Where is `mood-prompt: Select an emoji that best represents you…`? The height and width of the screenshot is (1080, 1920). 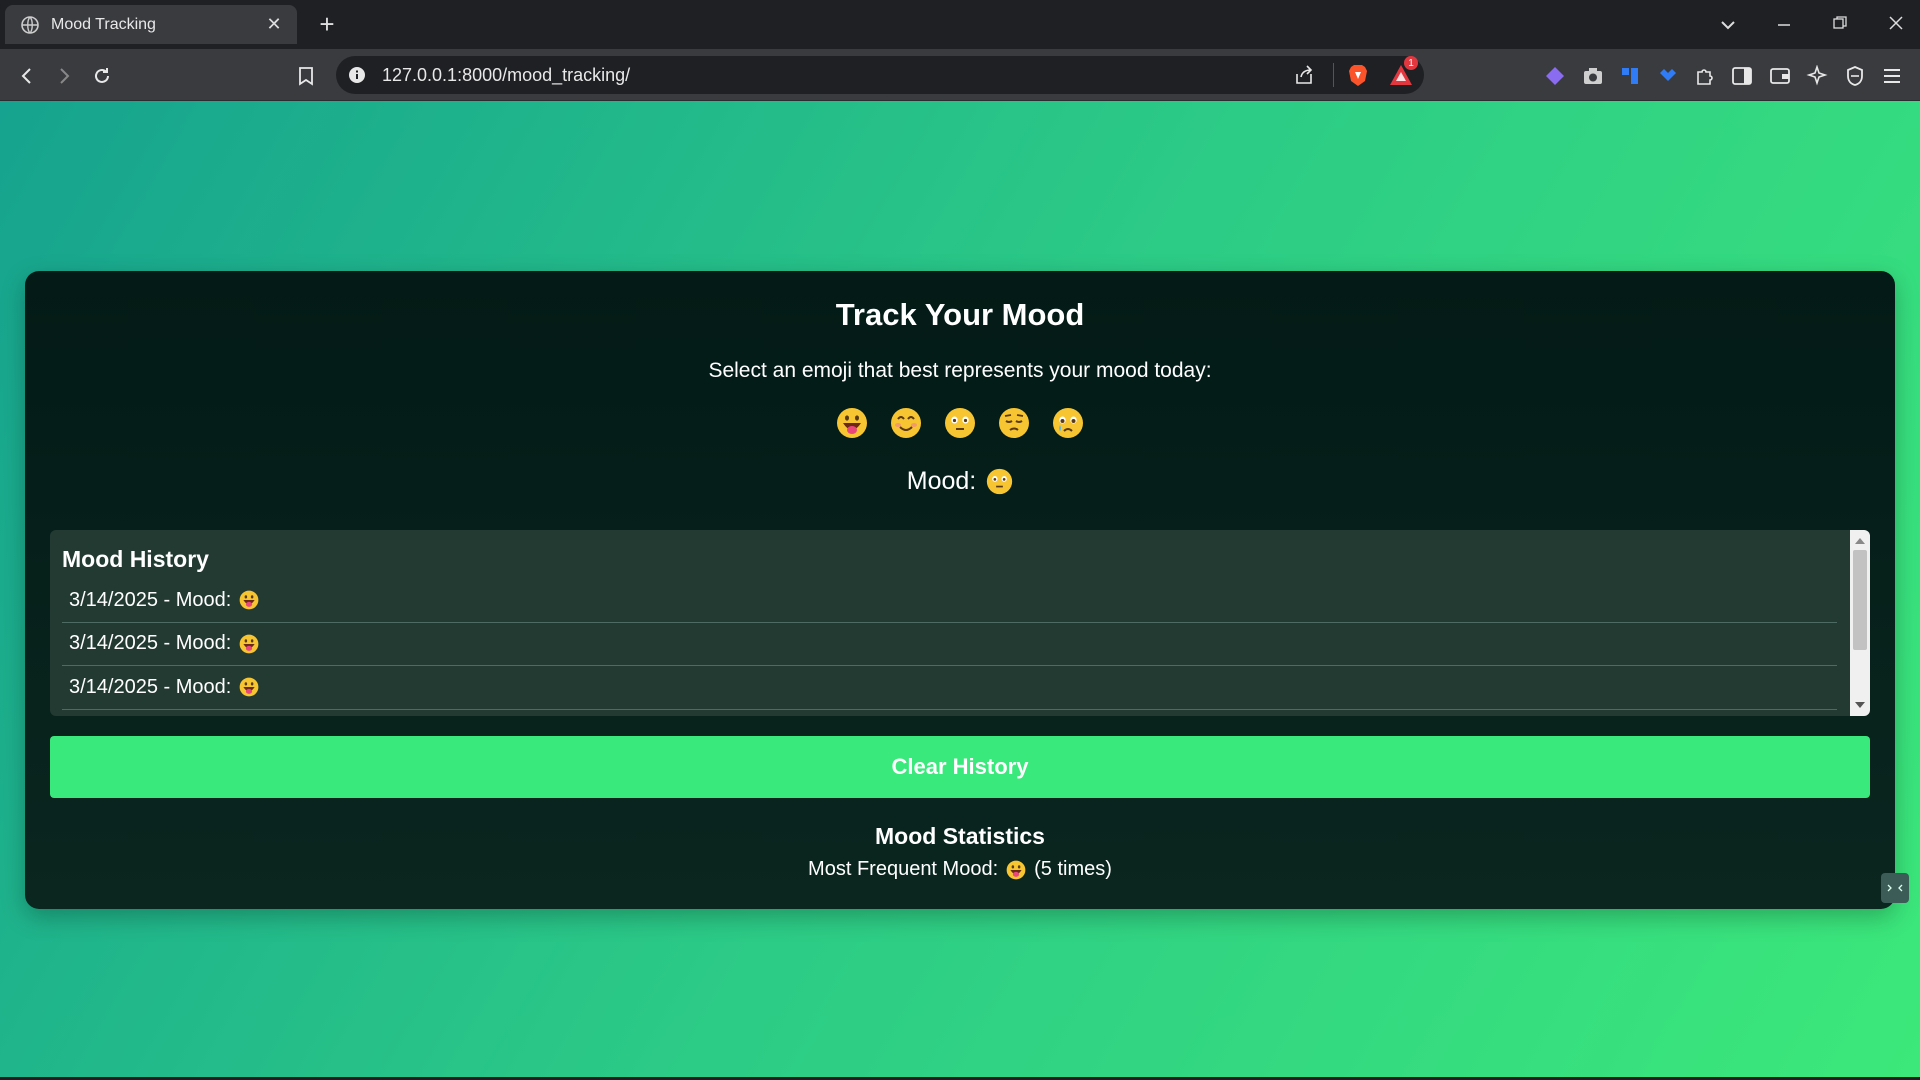
mood-prompt: Select an emoji that best represents you… is located at coordinates (960, 370).